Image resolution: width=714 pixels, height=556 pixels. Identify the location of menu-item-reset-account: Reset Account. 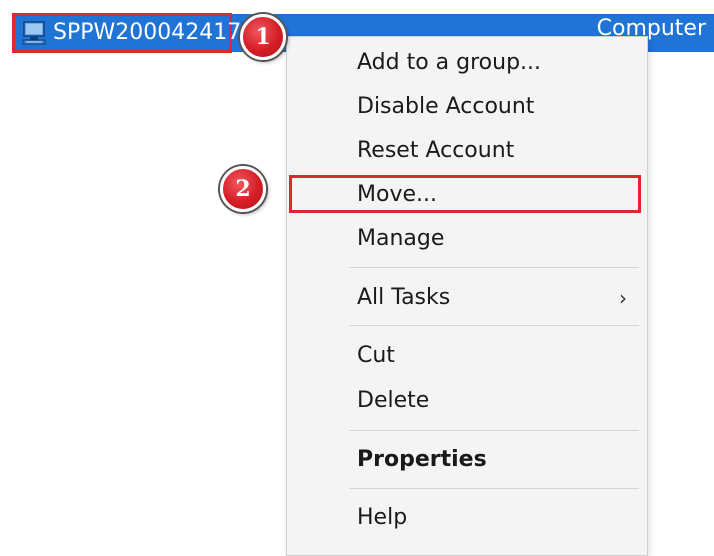
(467, 151).